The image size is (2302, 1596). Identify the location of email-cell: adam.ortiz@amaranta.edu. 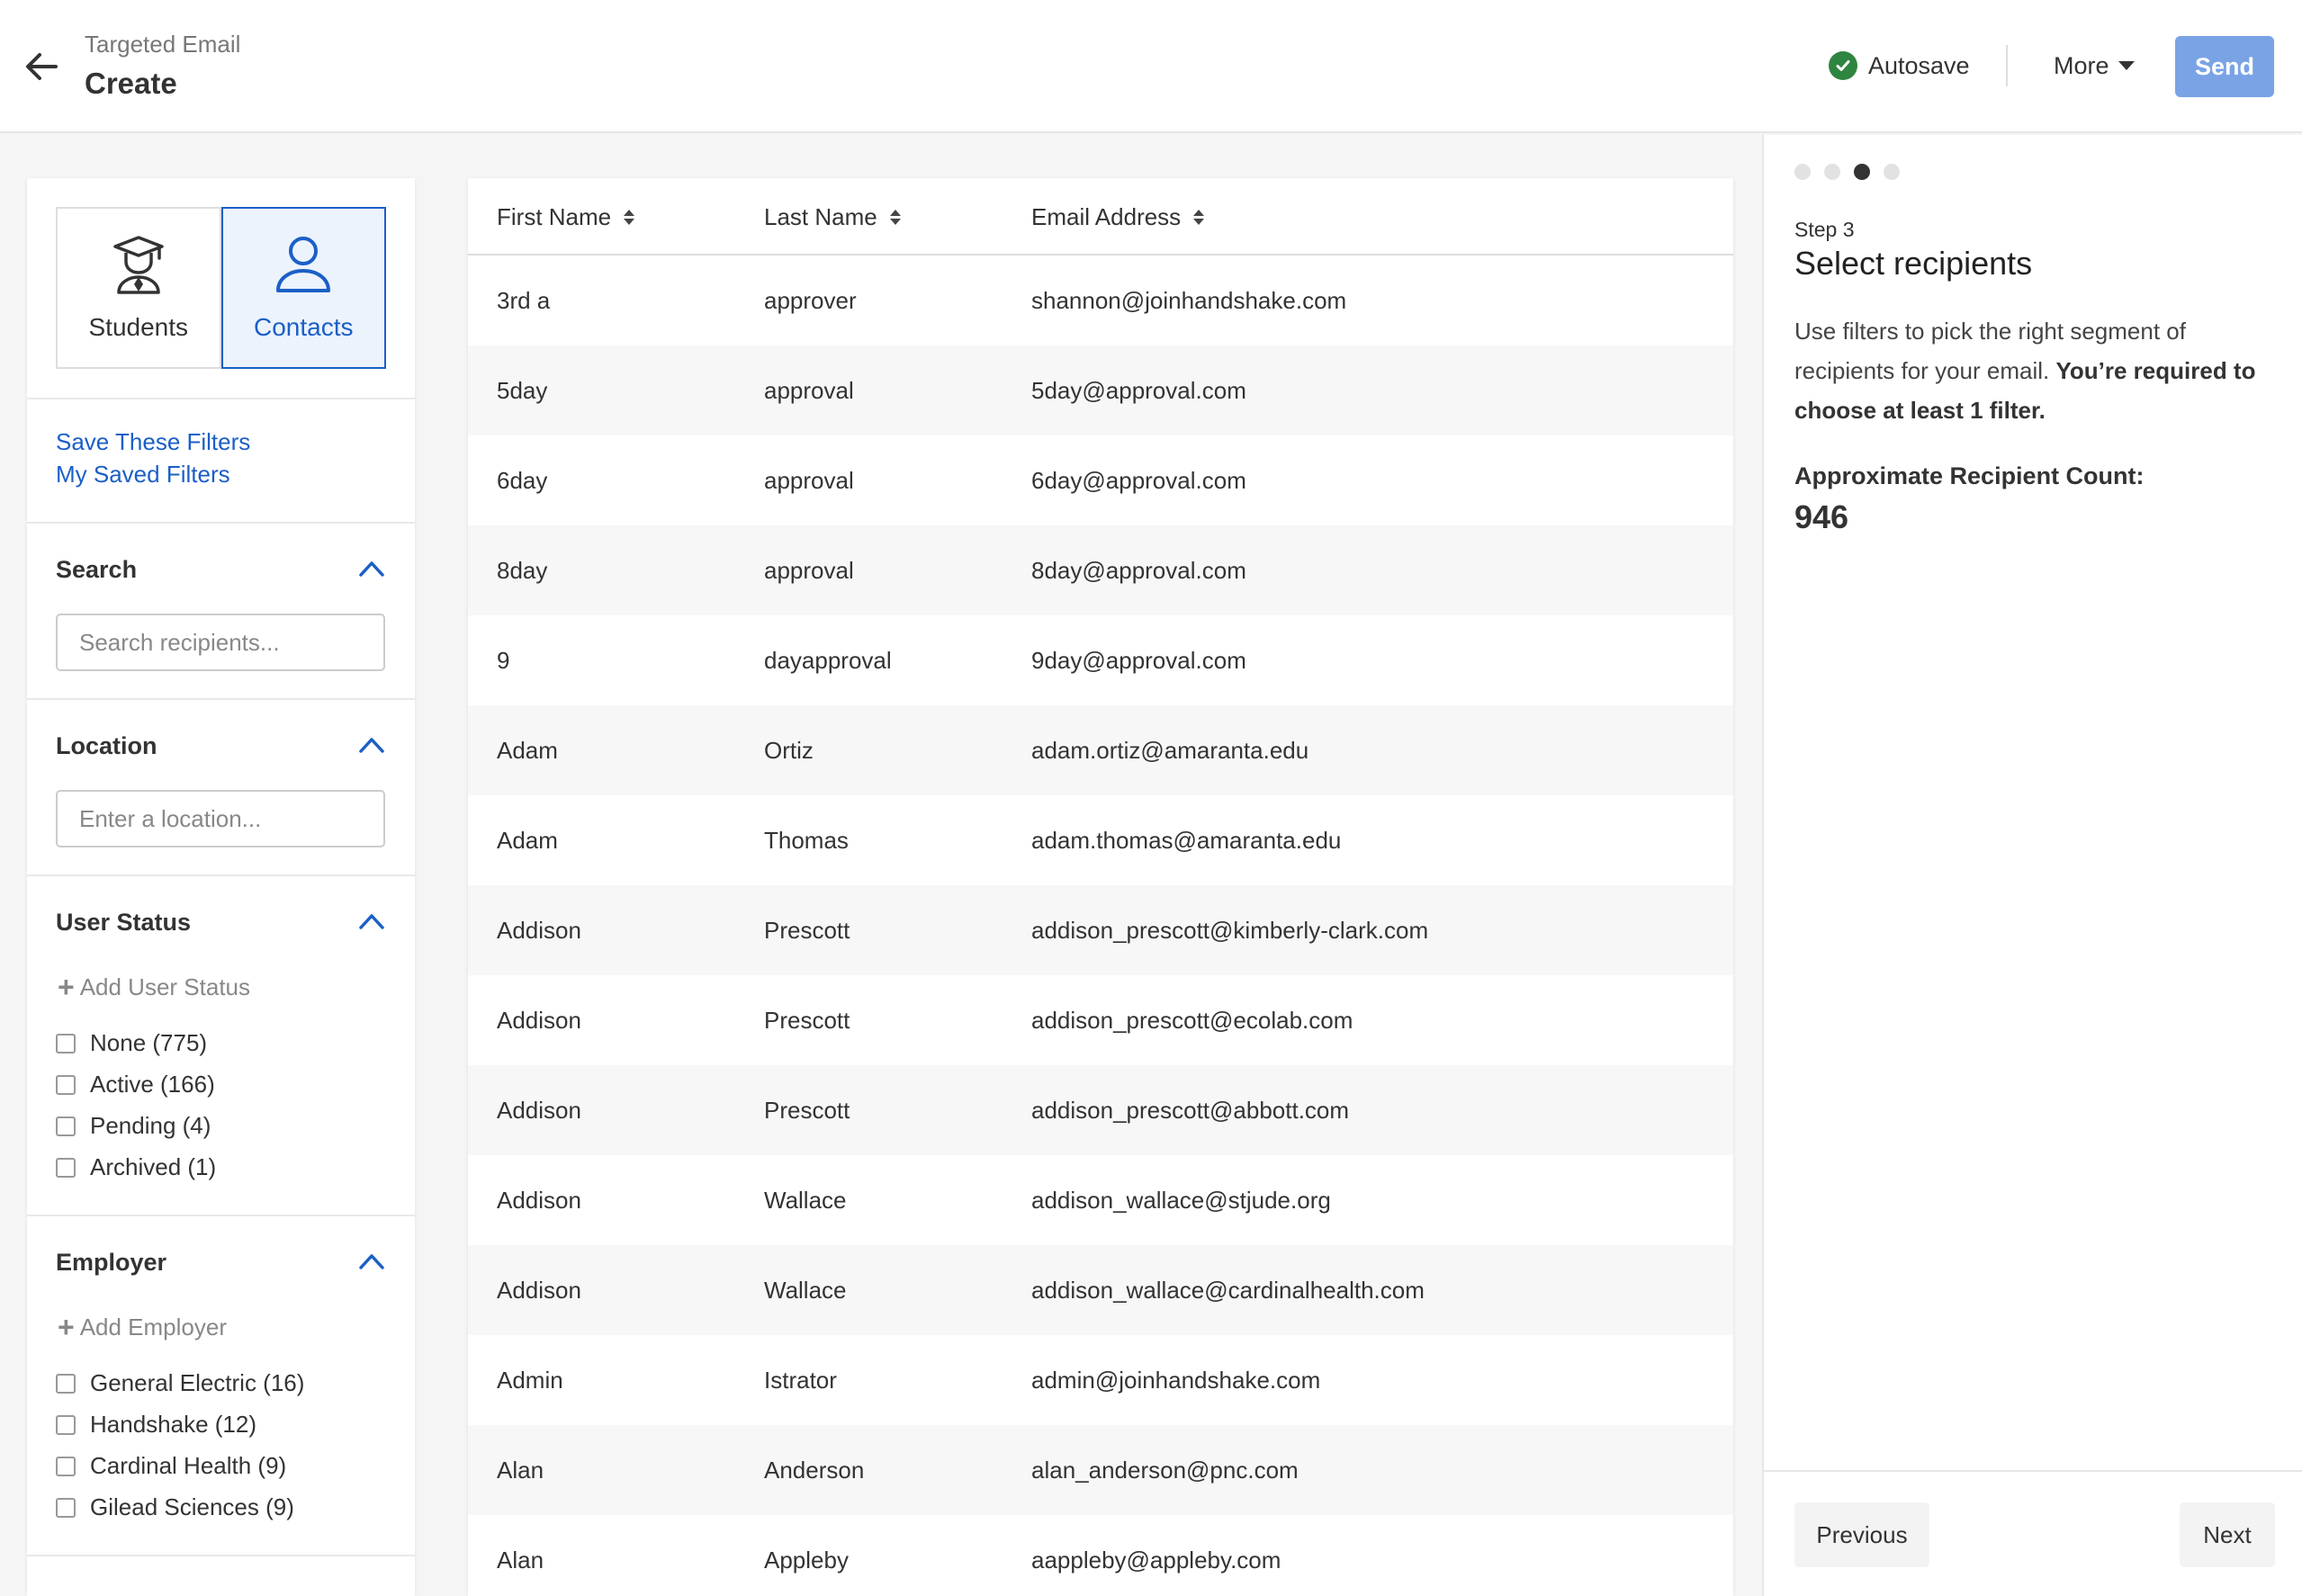
(1170, 750).